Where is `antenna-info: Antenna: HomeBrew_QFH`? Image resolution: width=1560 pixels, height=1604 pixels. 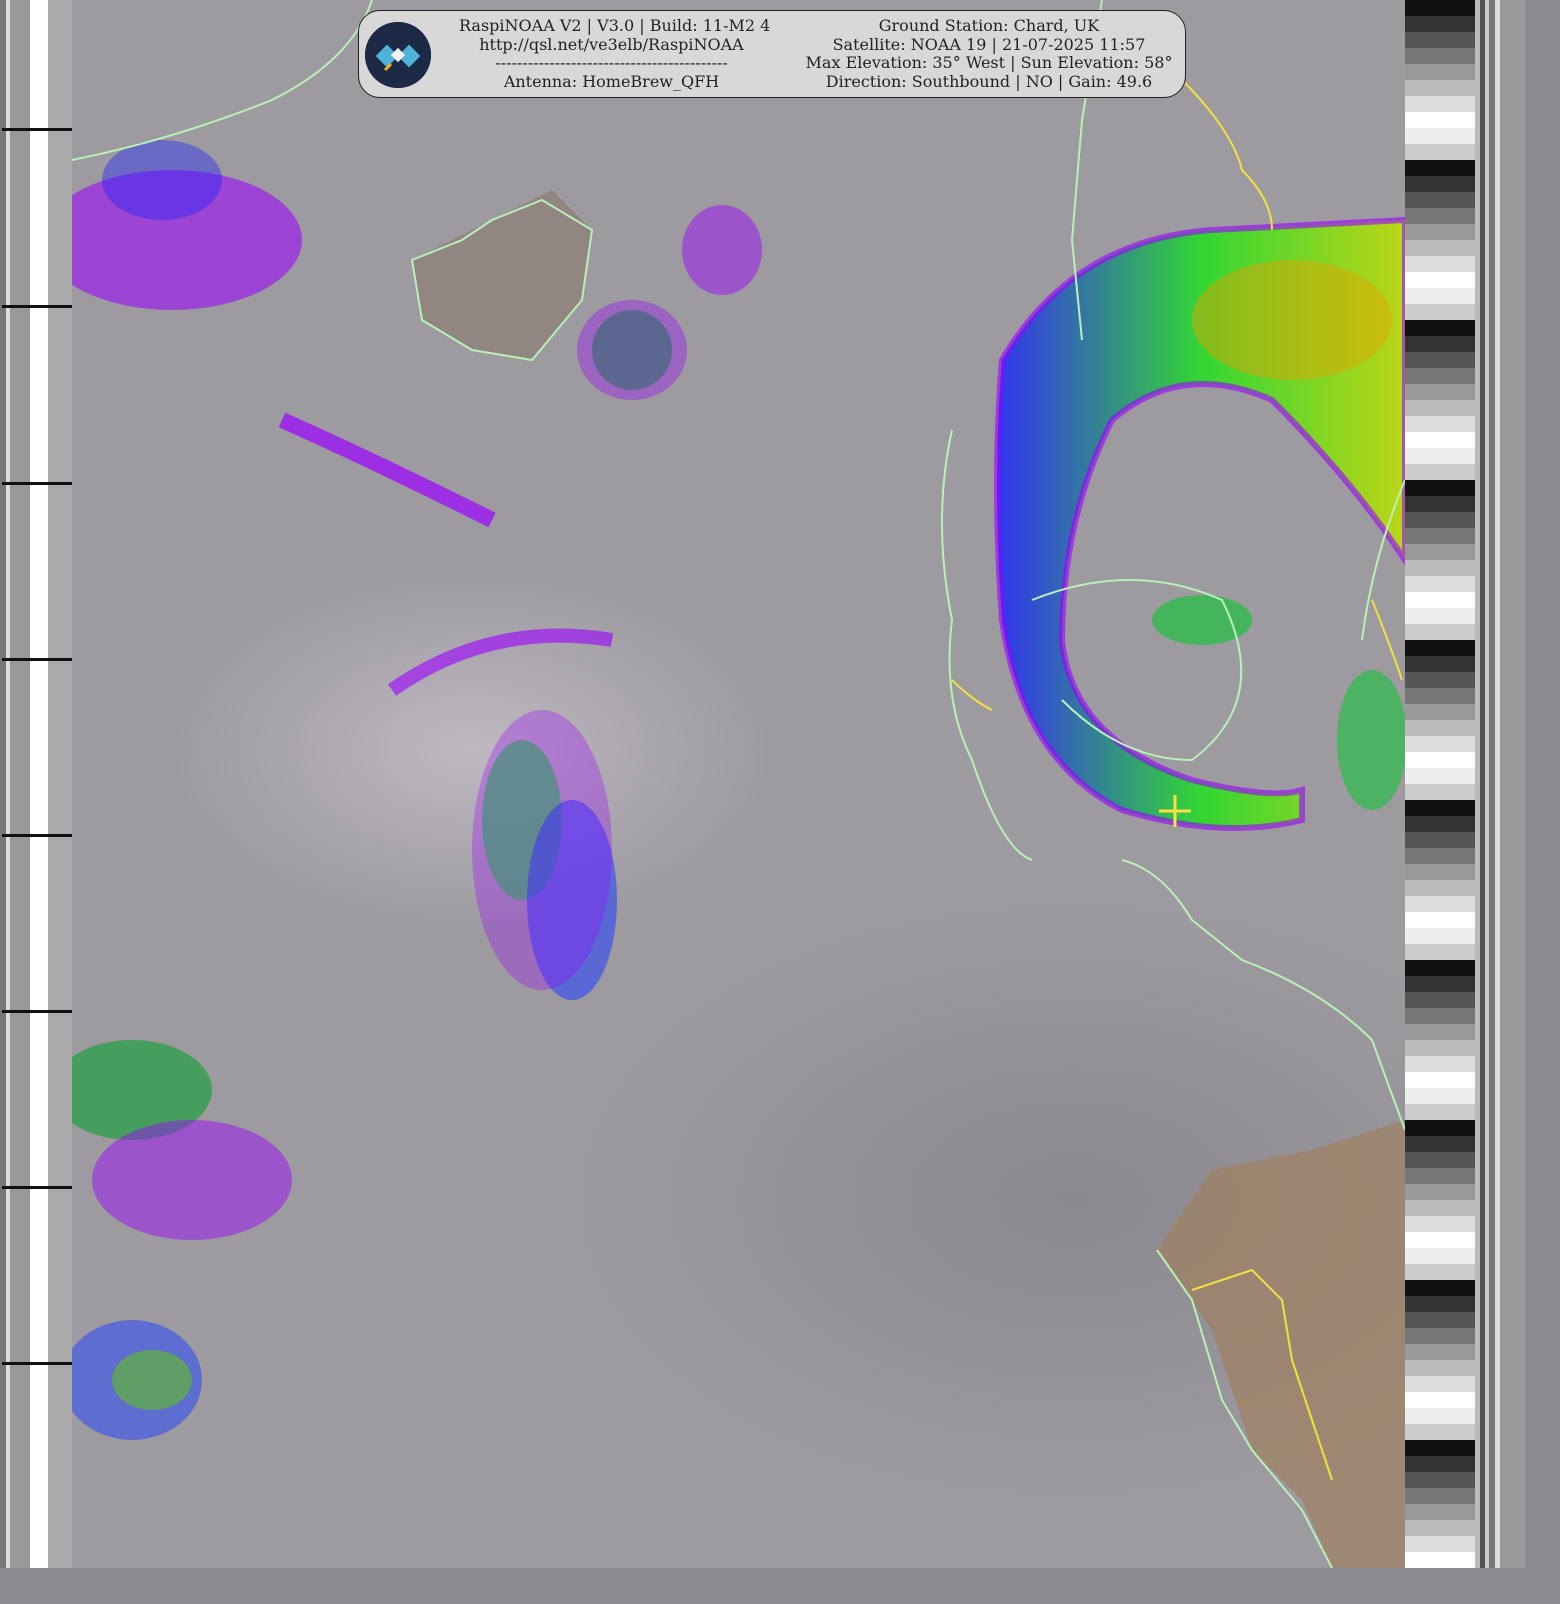
antenna-info: Antenna: HomeBrew_QFH is located at coordinates (611, 81).